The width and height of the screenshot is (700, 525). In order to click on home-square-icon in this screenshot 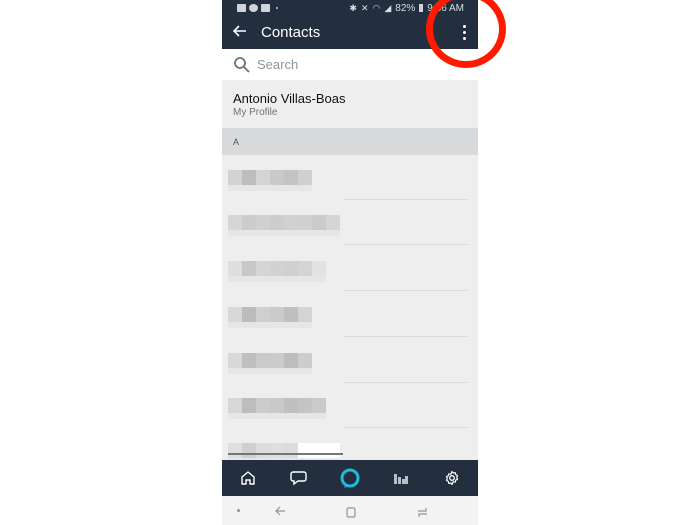, I will do `click(351, 512)`.